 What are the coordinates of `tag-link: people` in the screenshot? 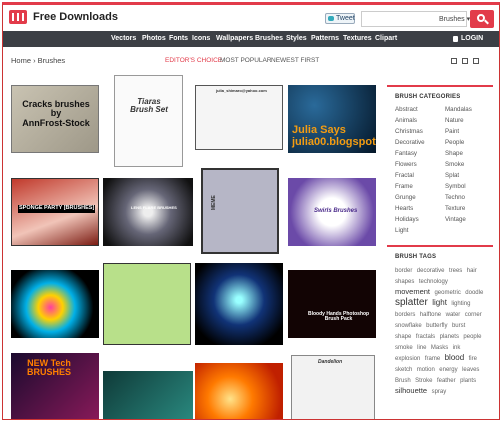 It's located at (472, 337).